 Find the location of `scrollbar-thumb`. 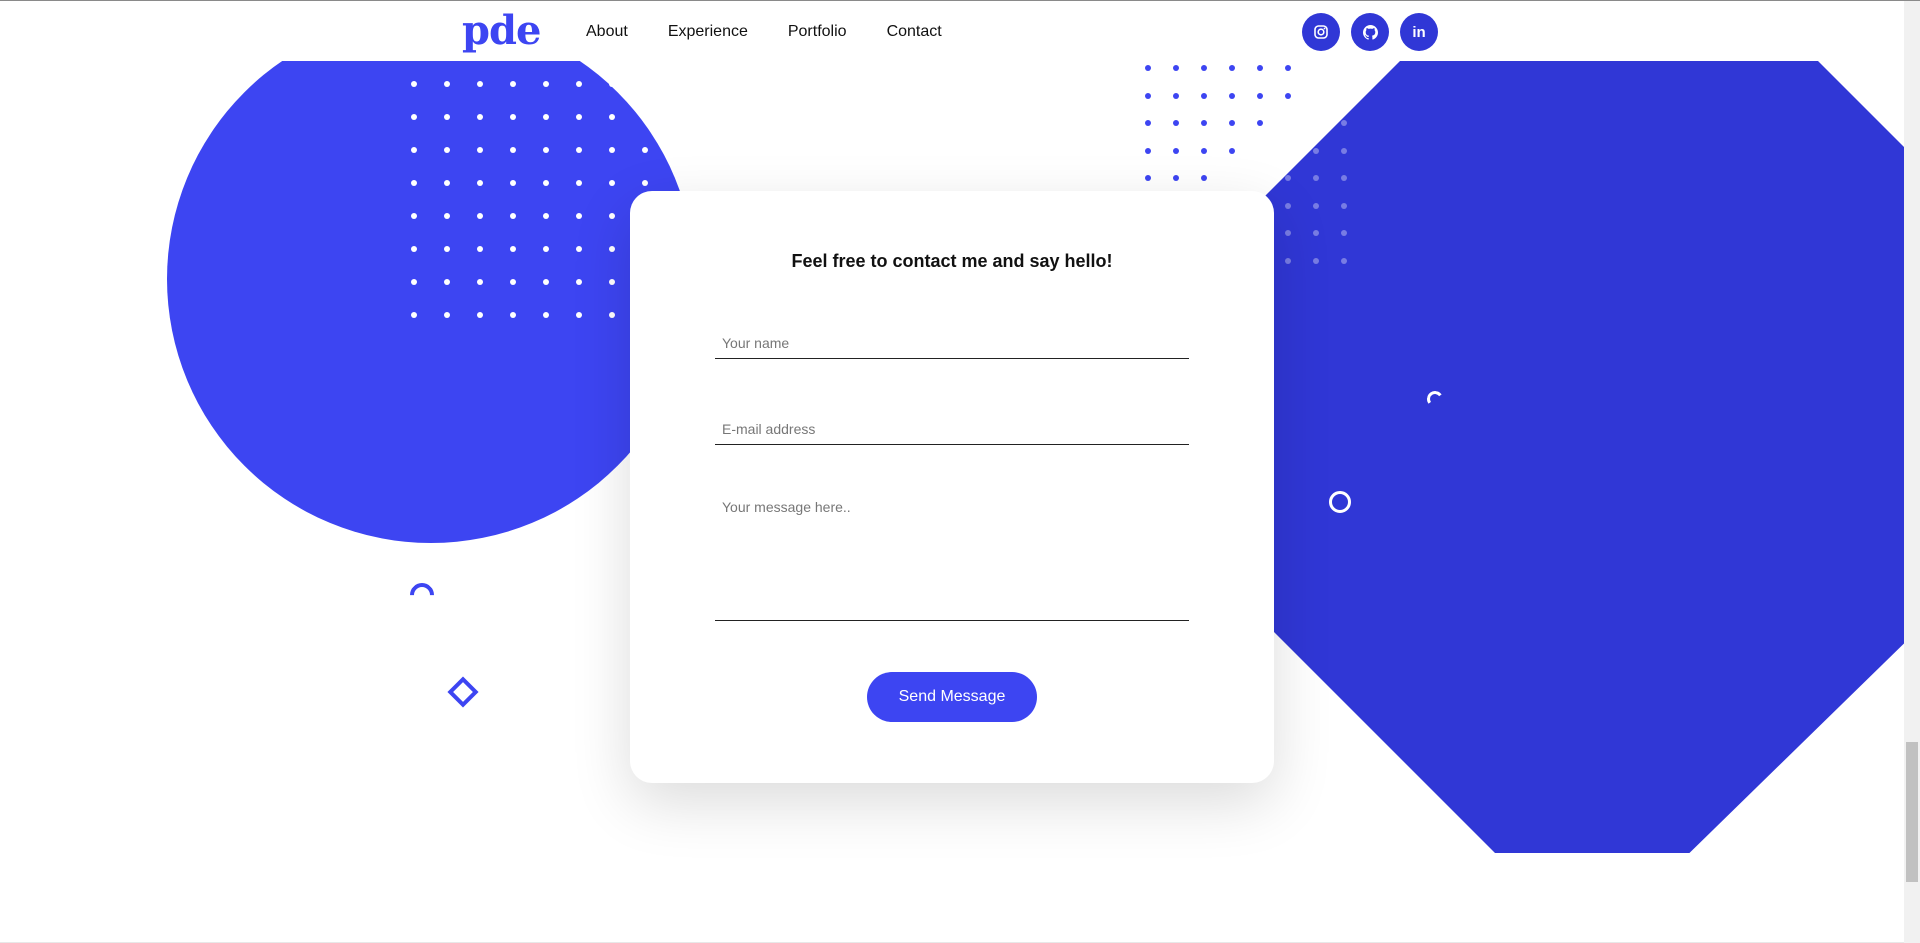

scrollbar-thumb is located at coordinates (1912, 812).